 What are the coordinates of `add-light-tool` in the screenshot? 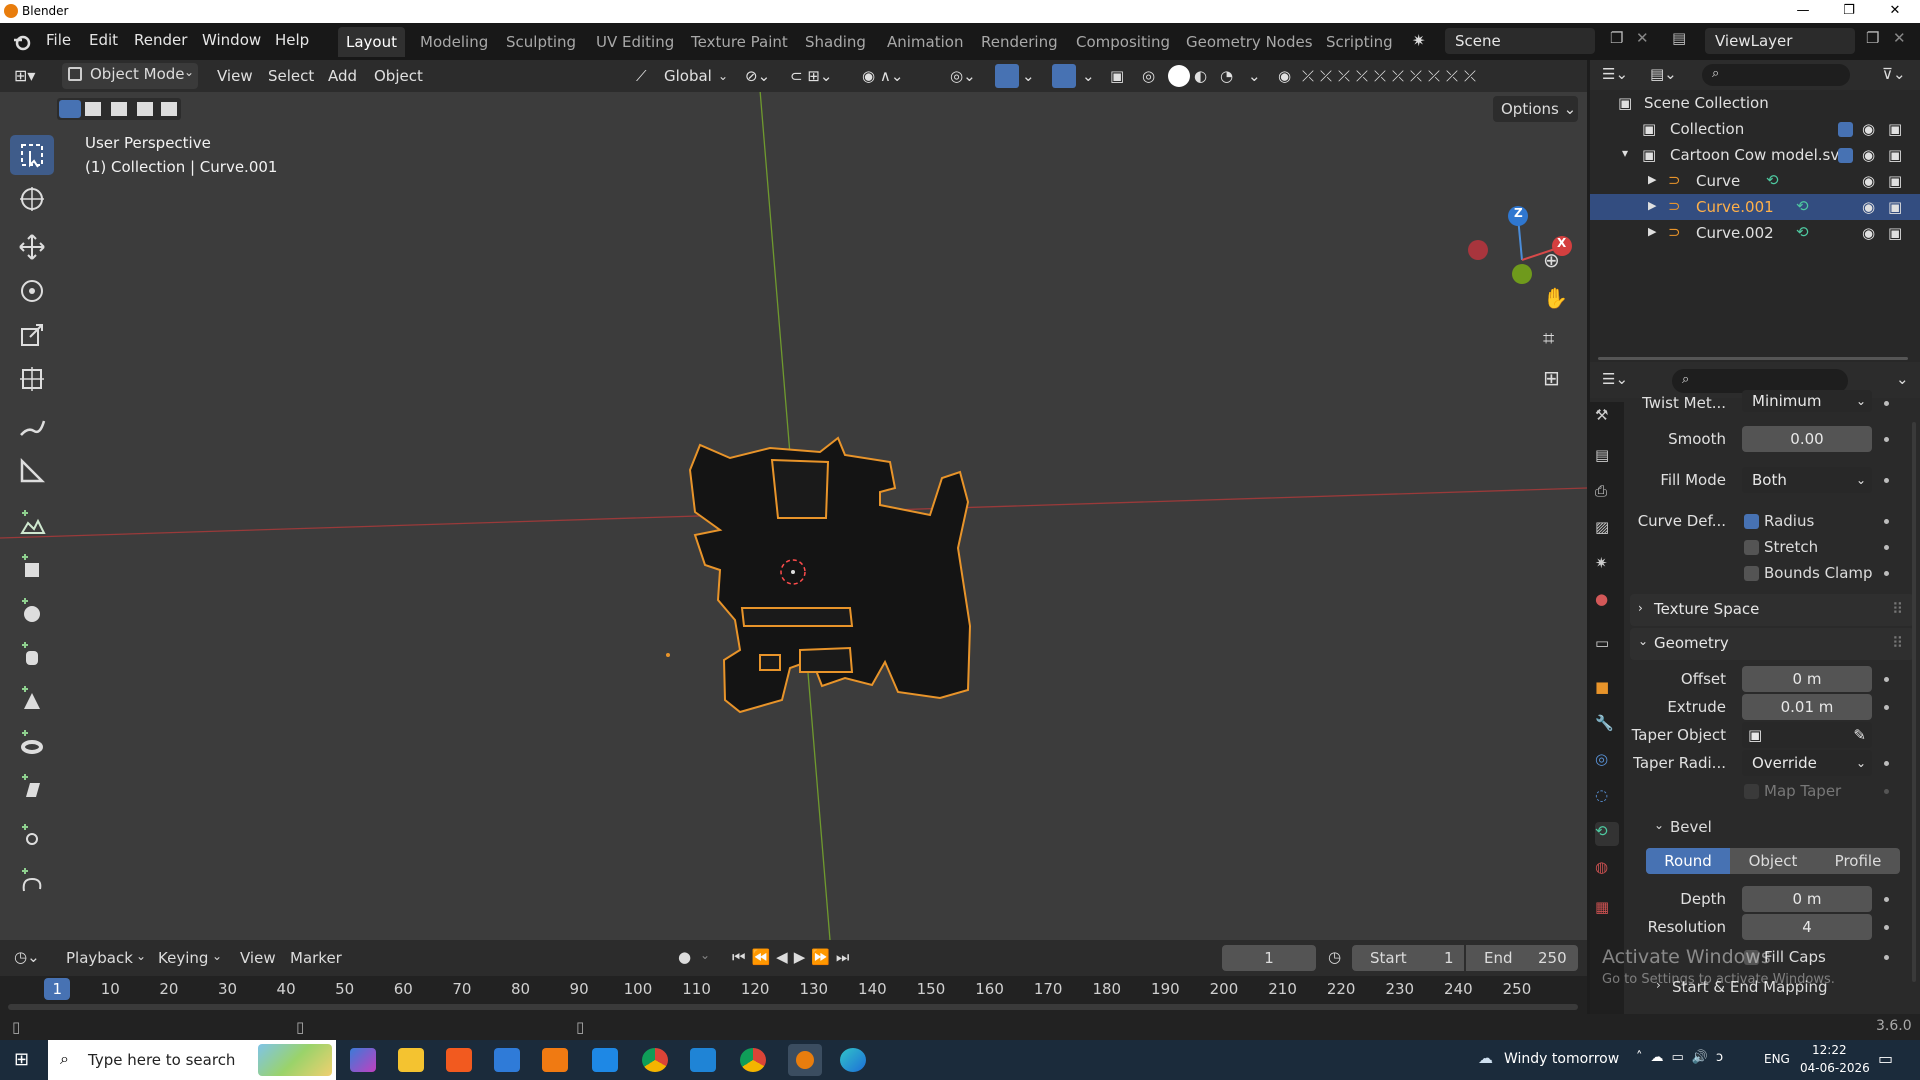 It's located at (32, 835).